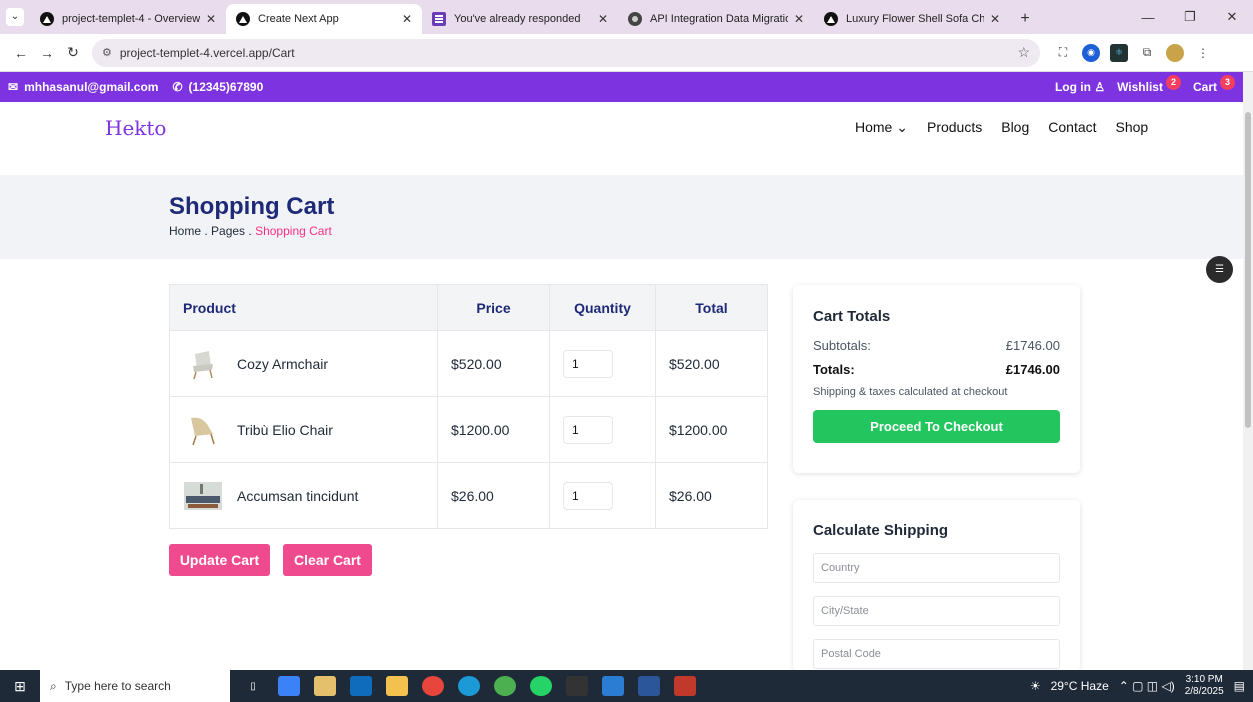 This screenshot has height=702, width=1253. I want to click on phone-contact: ✆ (12345)67890, so click(217, 87).